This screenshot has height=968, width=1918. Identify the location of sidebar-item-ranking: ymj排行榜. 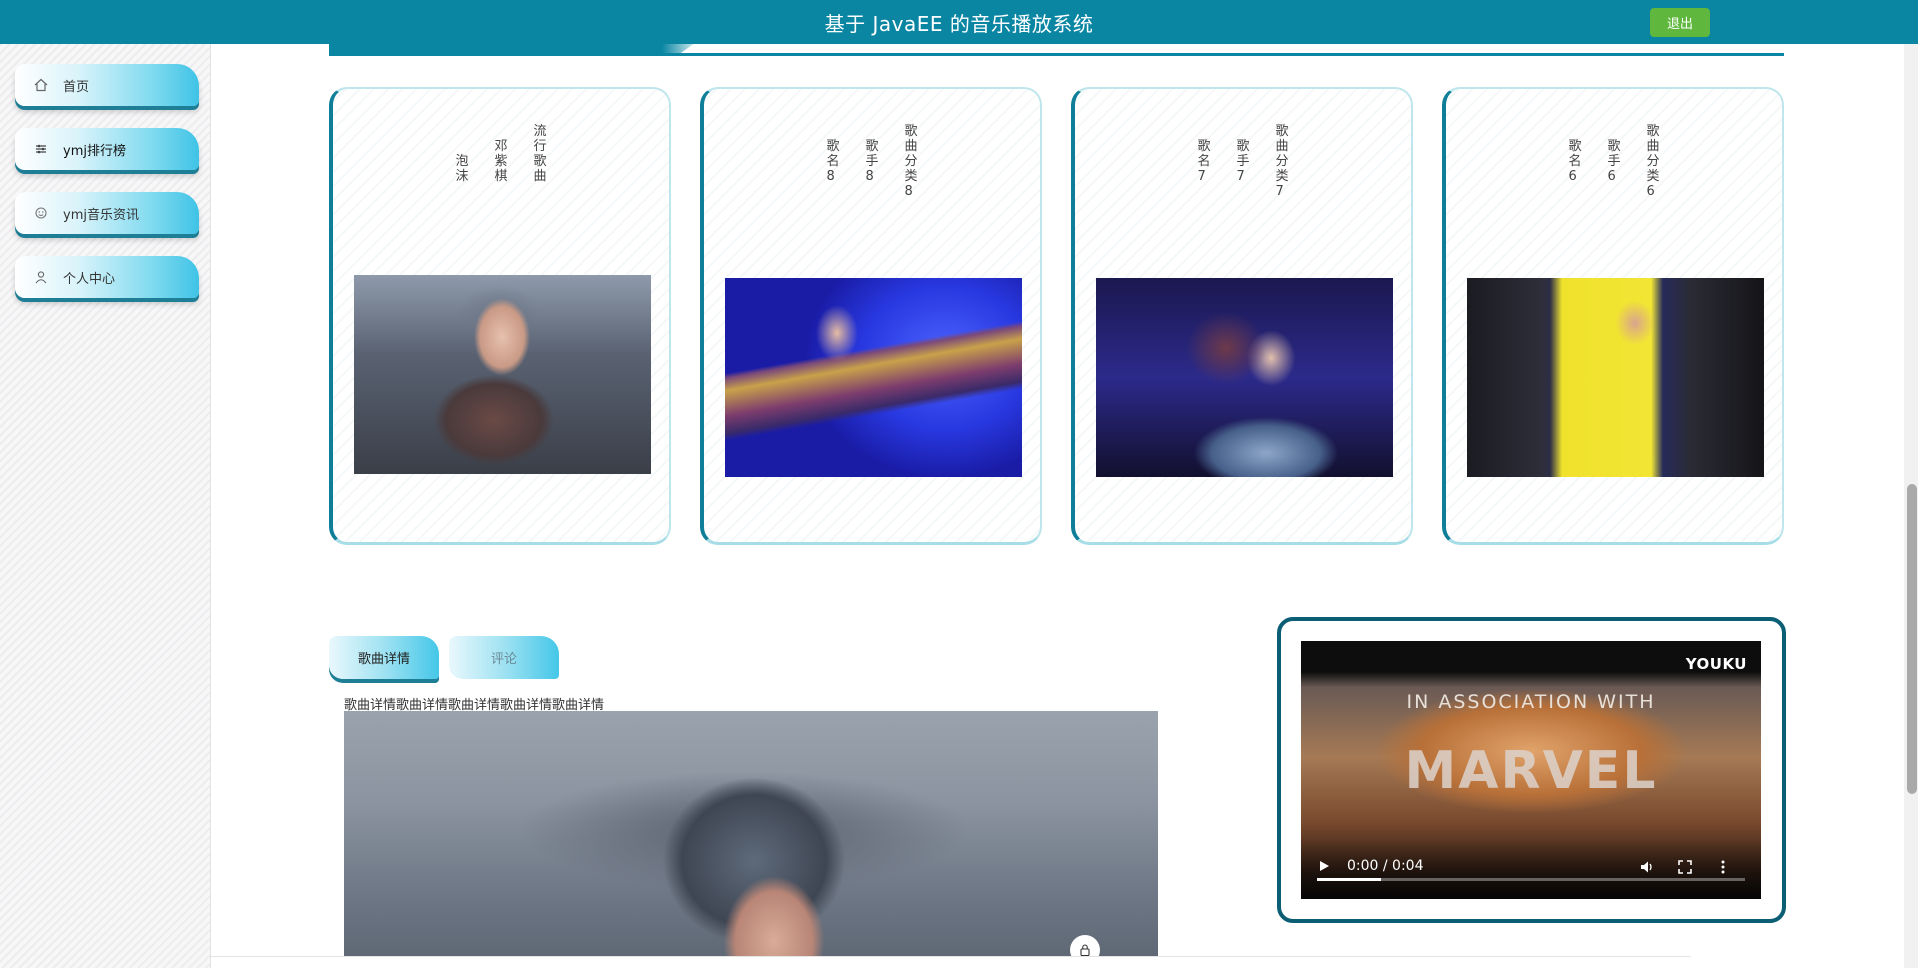
(107, 149).